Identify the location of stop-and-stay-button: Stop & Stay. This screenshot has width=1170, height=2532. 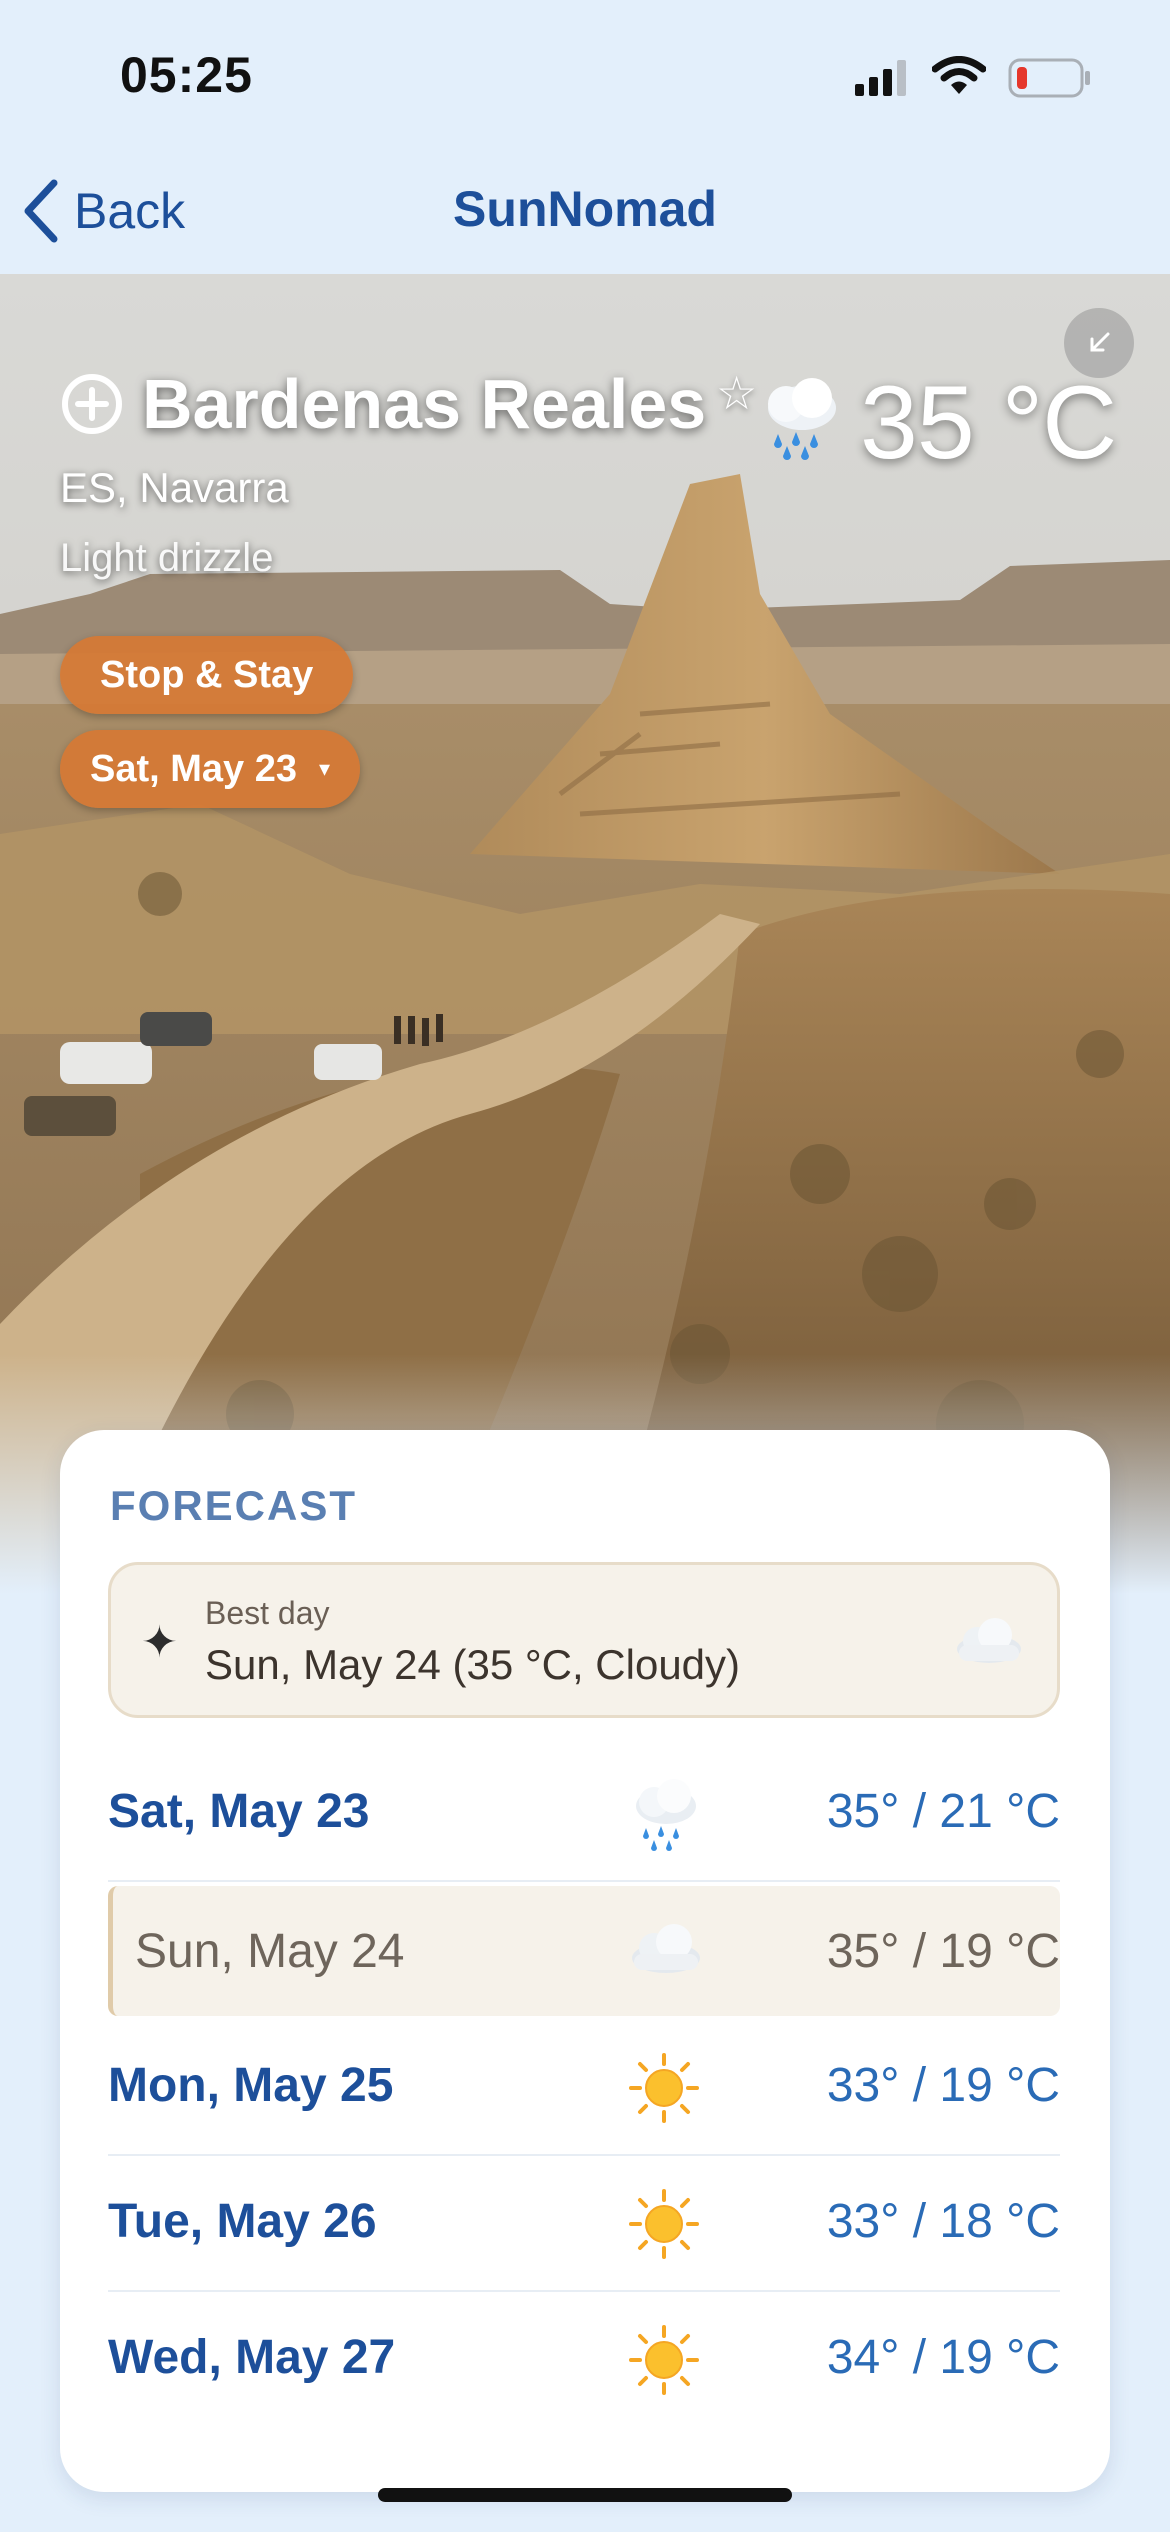
(207, 675).